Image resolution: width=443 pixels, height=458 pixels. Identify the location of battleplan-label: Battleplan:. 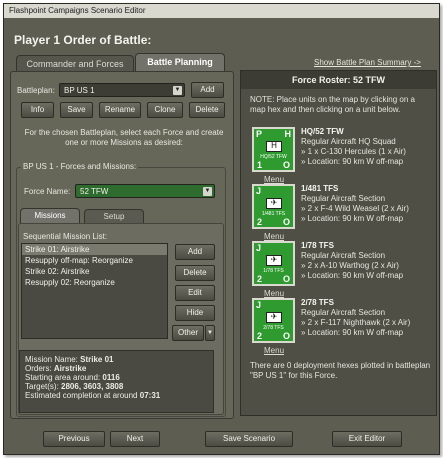
(36, 90).